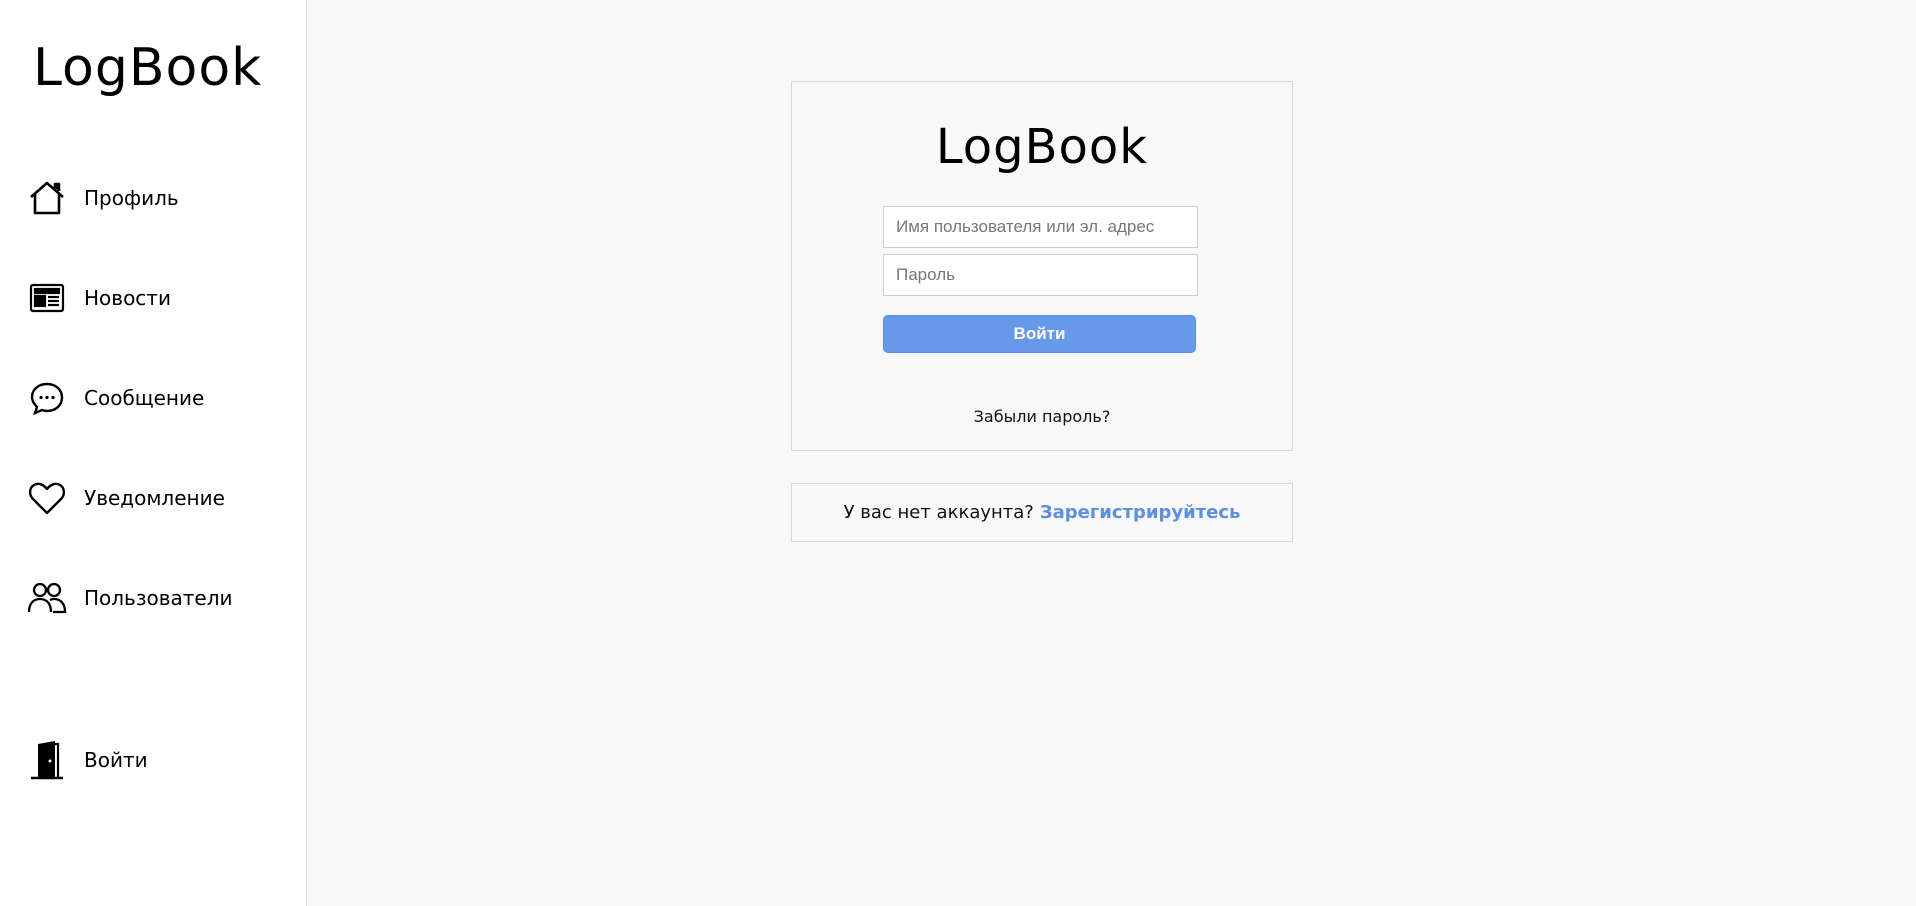  I want to click on username-input, so click(1040, 227).